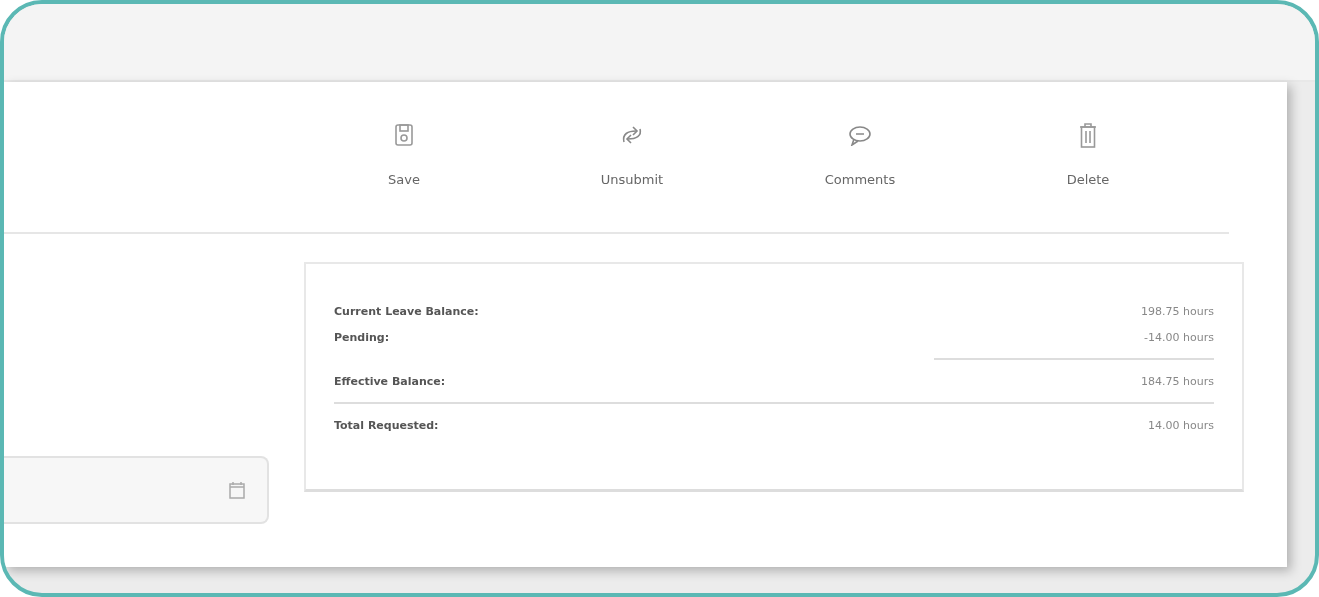 The height and width of the screenshot is (597, 1319). Describe the element at coordinates (1088, 135) in the screenshot. I see `trash-icon` at that location.